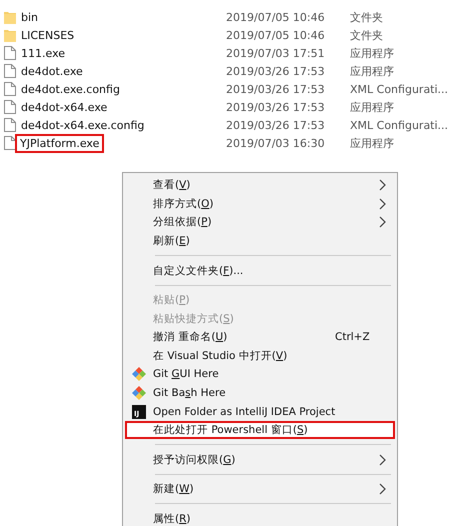 This screenshot has height=526, width=452. Describe the element at coordinates (49, 35) in the screenshot. I see `file-name: LICENSES` at that location.